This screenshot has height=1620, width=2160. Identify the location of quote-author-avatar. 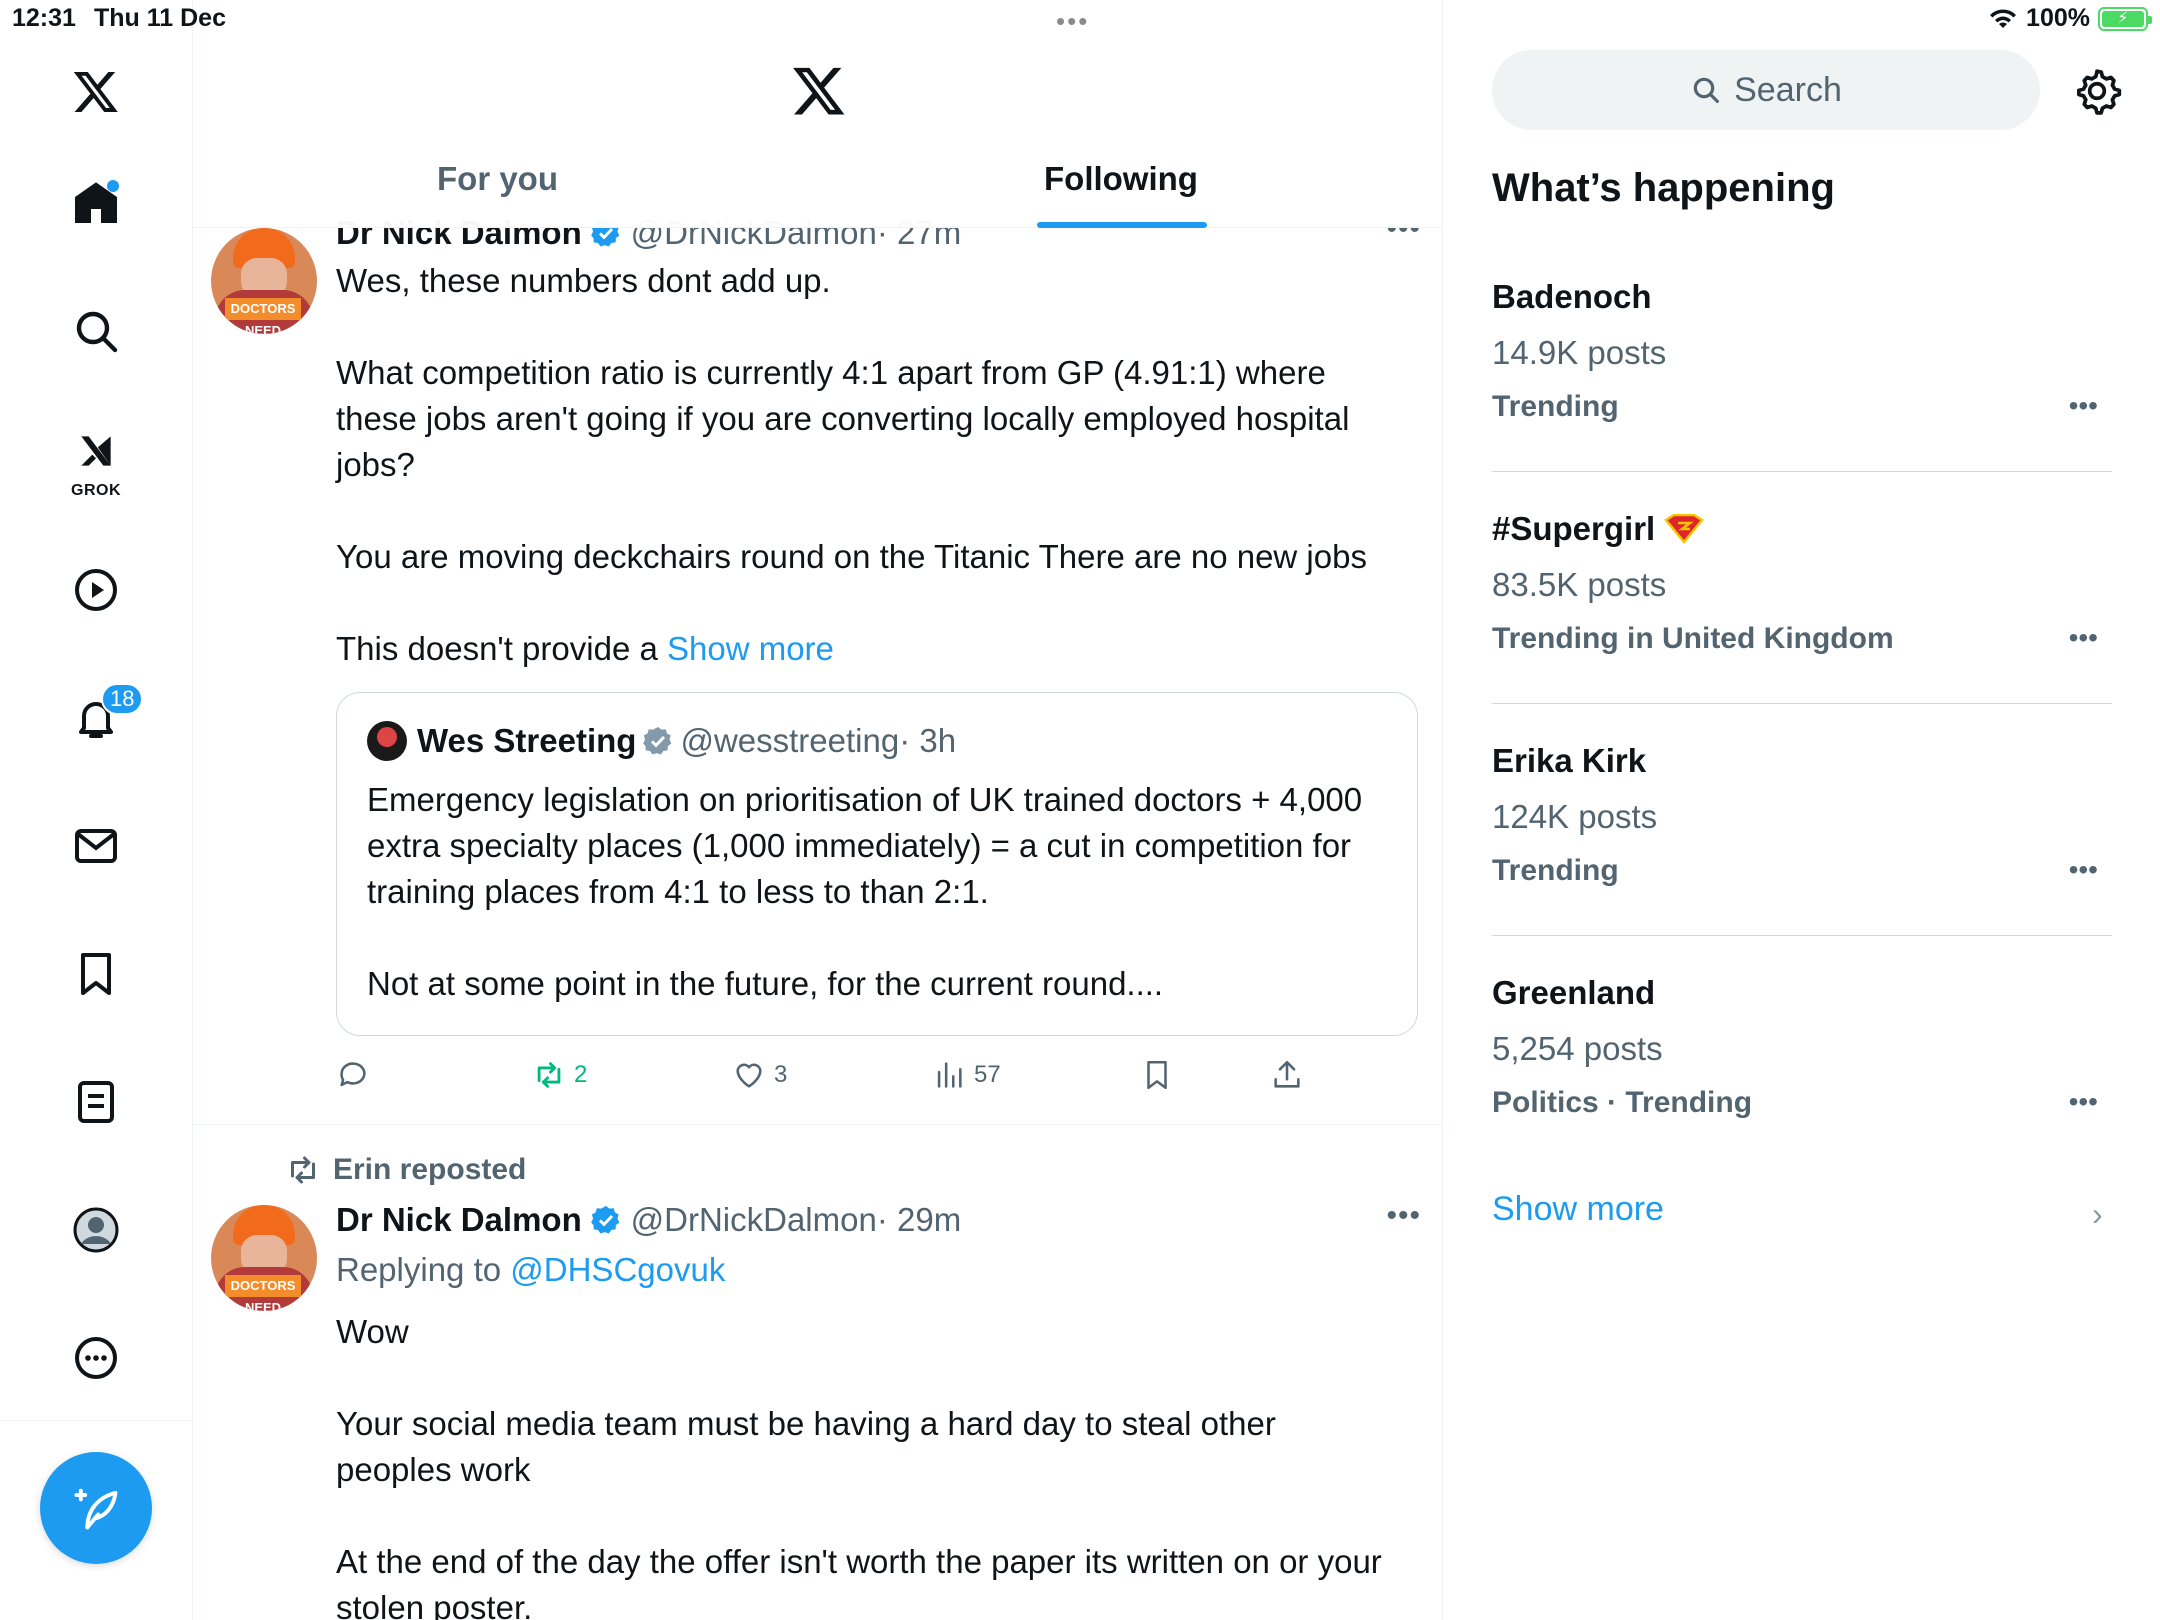
(387, 741).